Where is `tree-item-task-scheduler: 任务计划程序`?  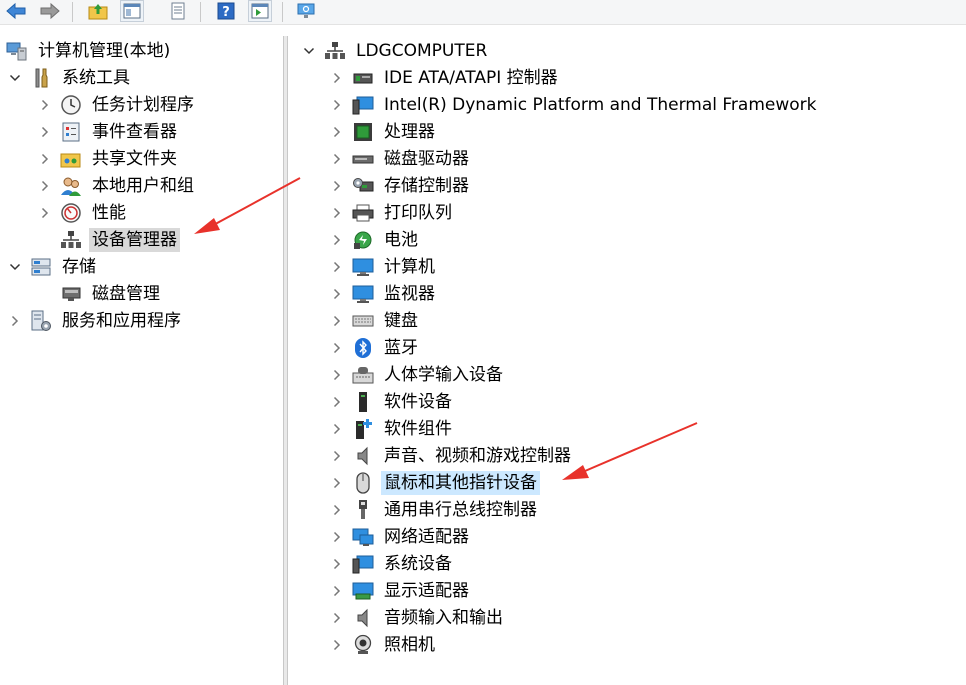
tree-item-task-scheduler: 任务计划程序 is located at coordinates (117, 105).